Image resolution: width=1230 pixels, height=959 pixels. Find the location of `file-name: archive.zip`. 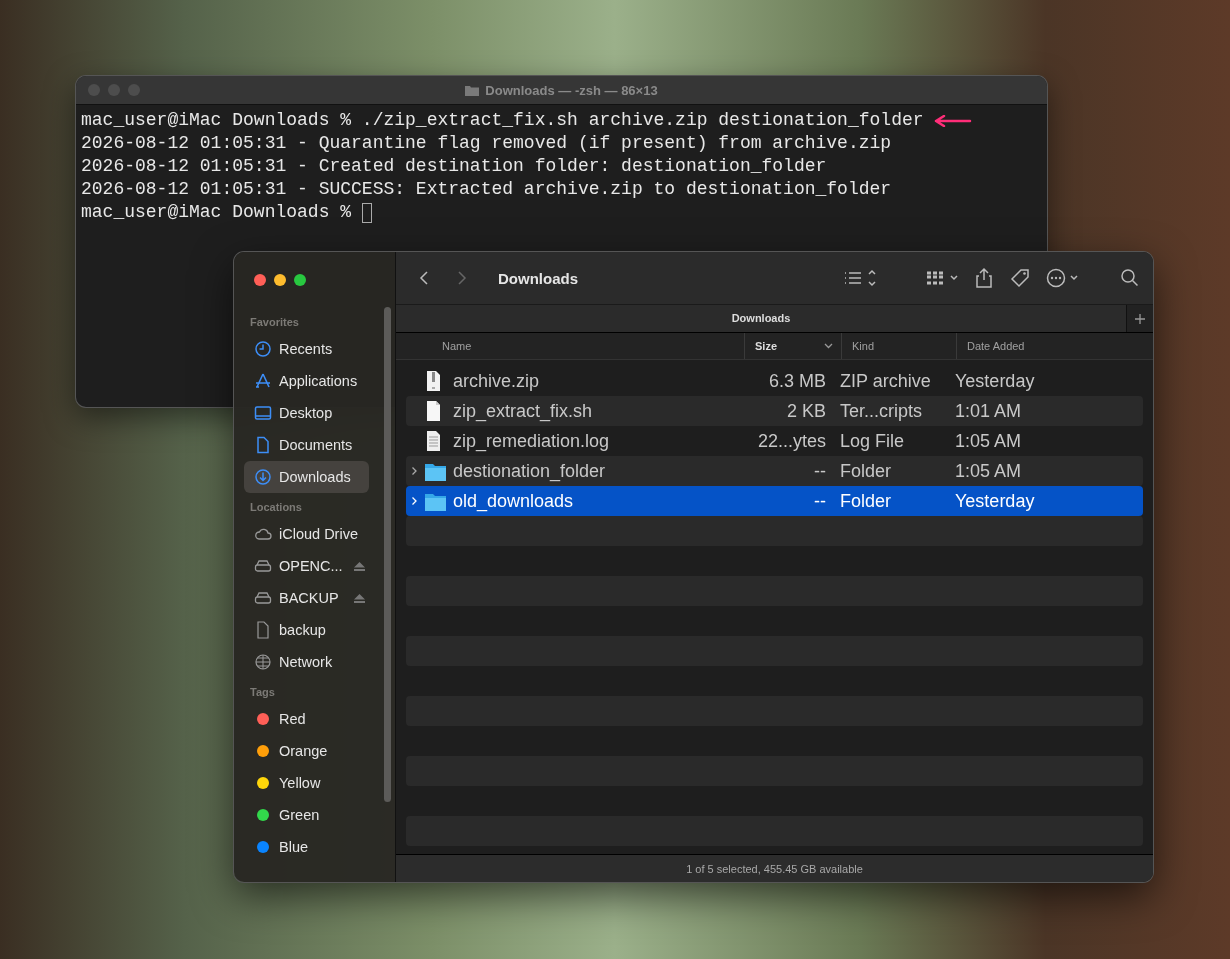

file-name: archive.zip is located at coordinates (496, 381).